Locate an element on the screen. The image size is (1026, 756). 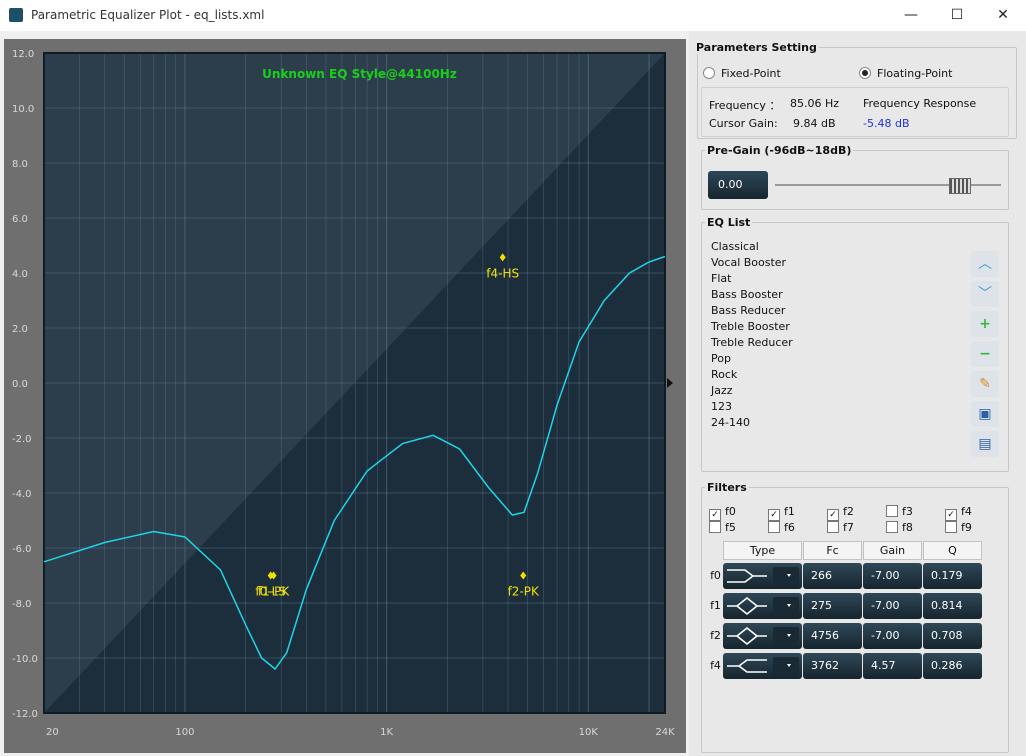
cursor-arrow-icon is located at coordinates (670, 383).